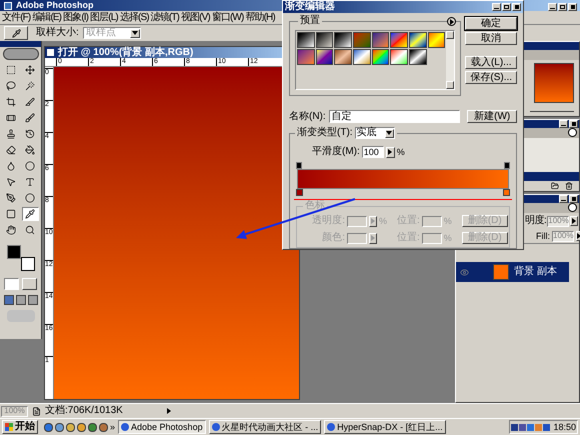 The width and height of the screenshot is (580, 435). I want to click on dialog-button: 确定, so click(491, 23).